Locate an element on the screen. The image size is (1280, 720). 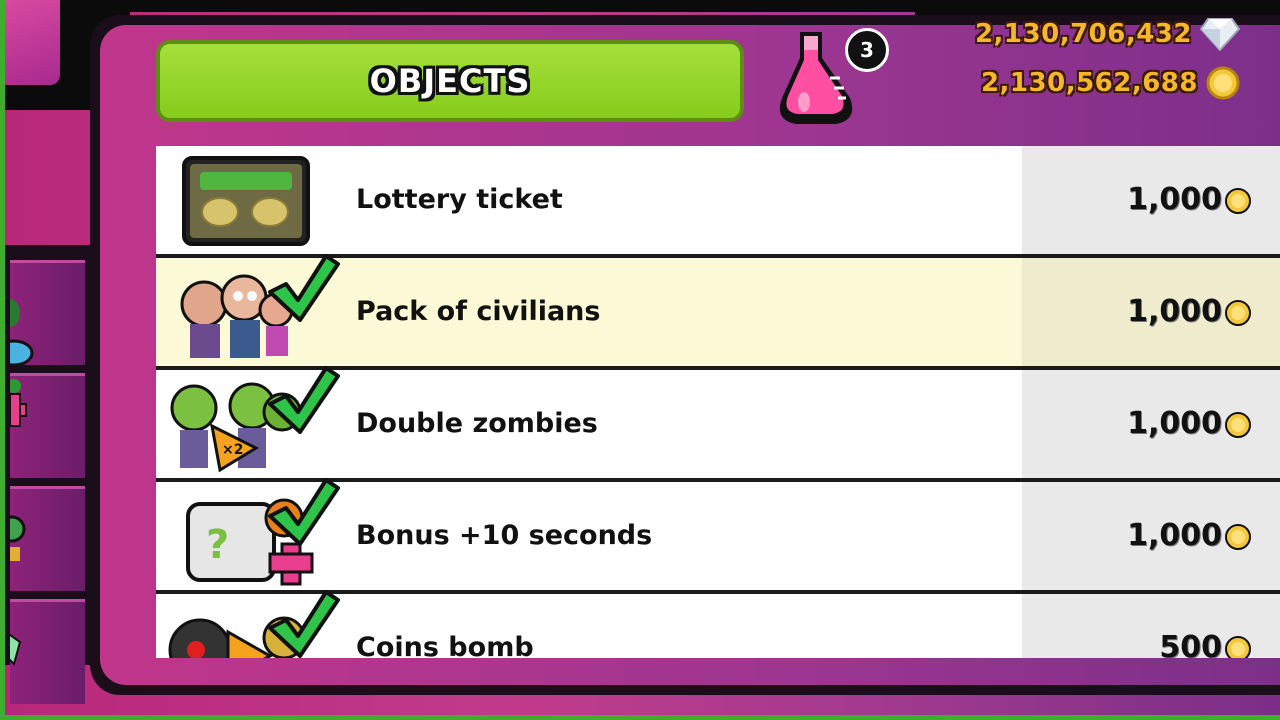
page-title: OBJECTS is located at coordinates (450, 81).